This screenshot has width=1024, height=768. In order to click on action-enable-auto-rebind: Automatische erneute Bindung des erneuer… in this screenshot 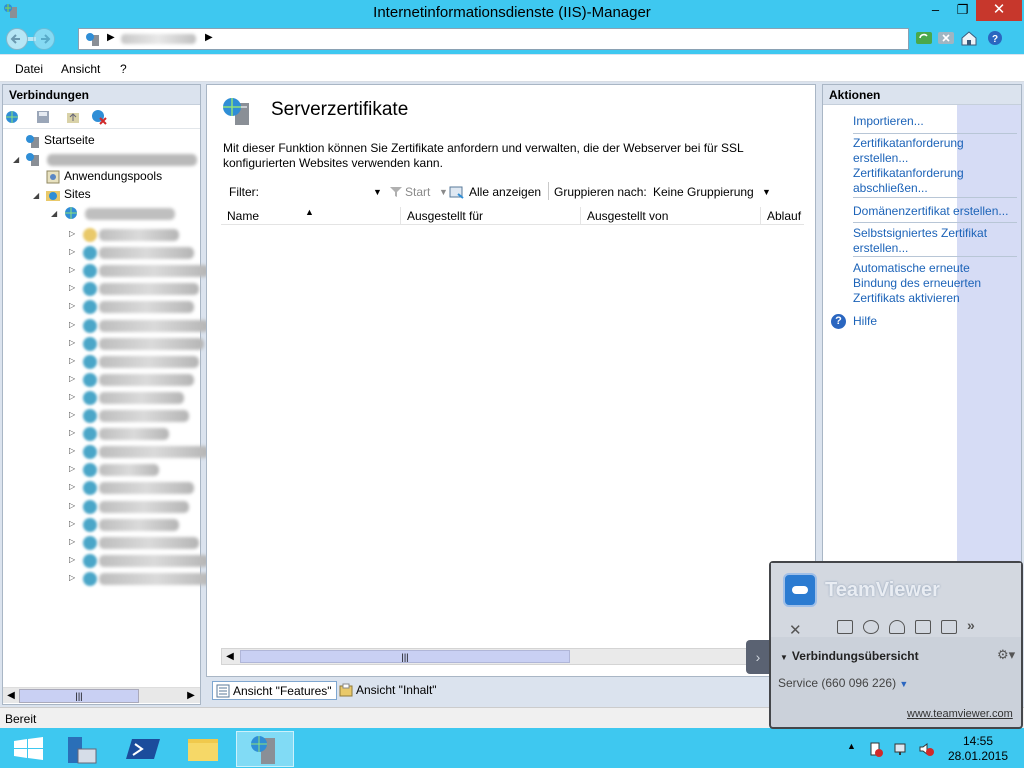, I will do `click(920, 283)`.